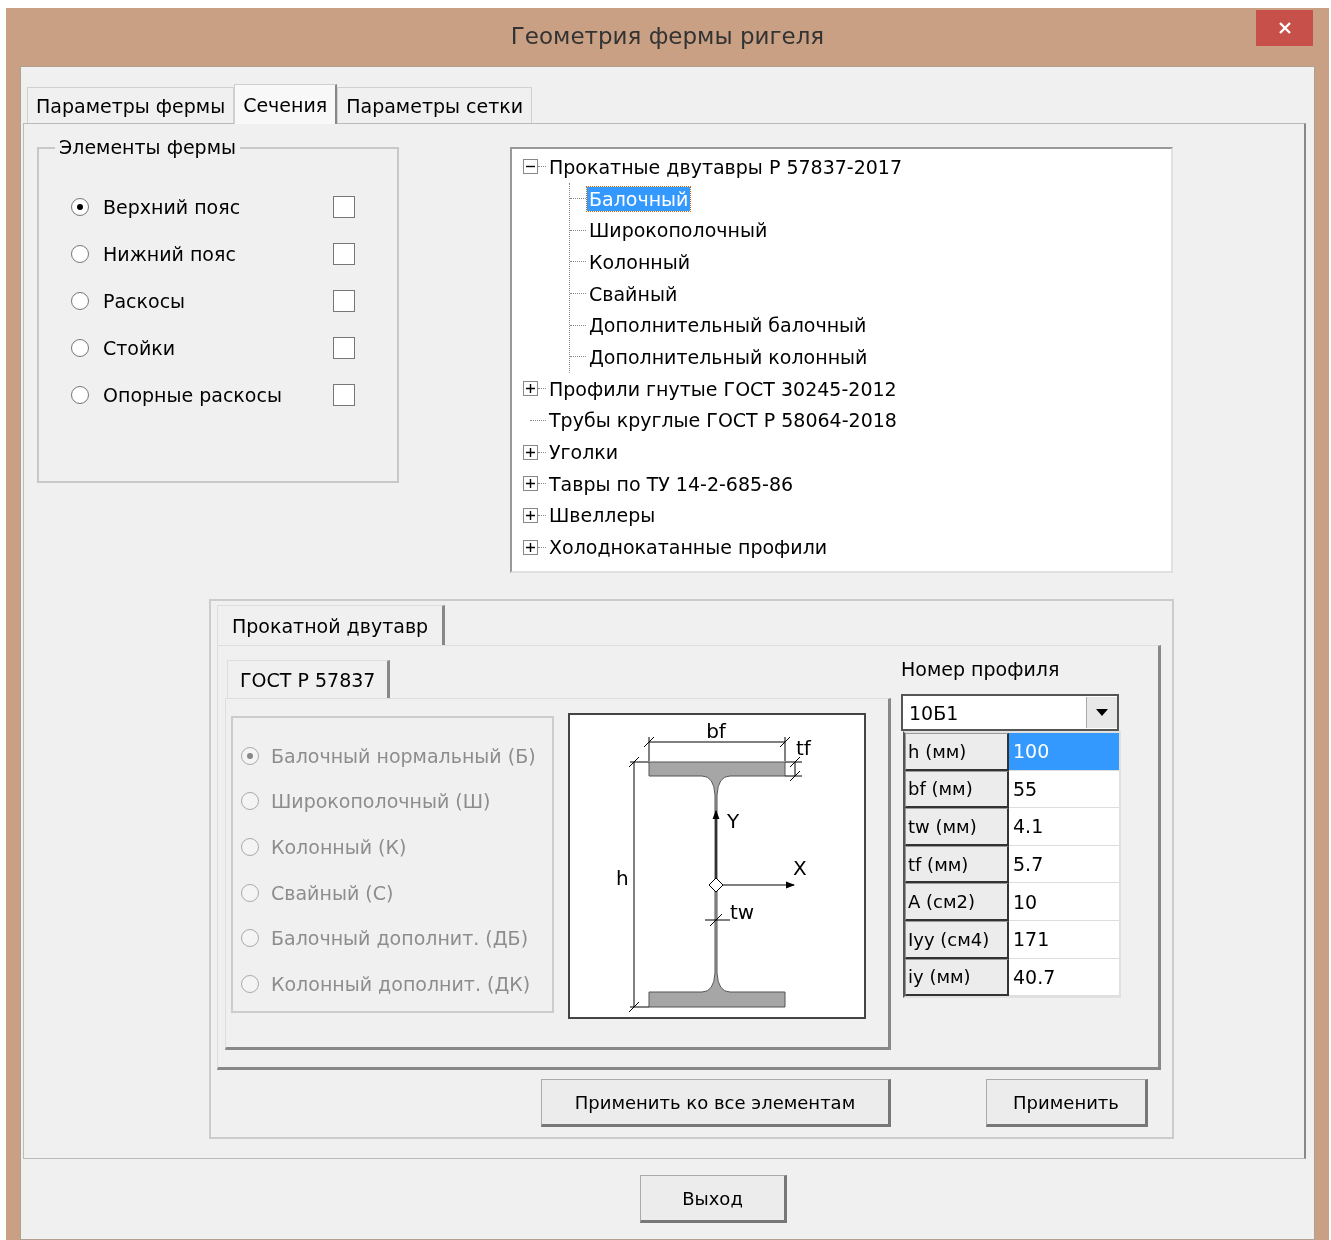 The width and height of the screenshot is (1331, 1240). What do you see at coordinates (403, 755) in the screenshot?
I see `radio-label: Балочный нормальный (Б)` at bounding box center [403, 755].